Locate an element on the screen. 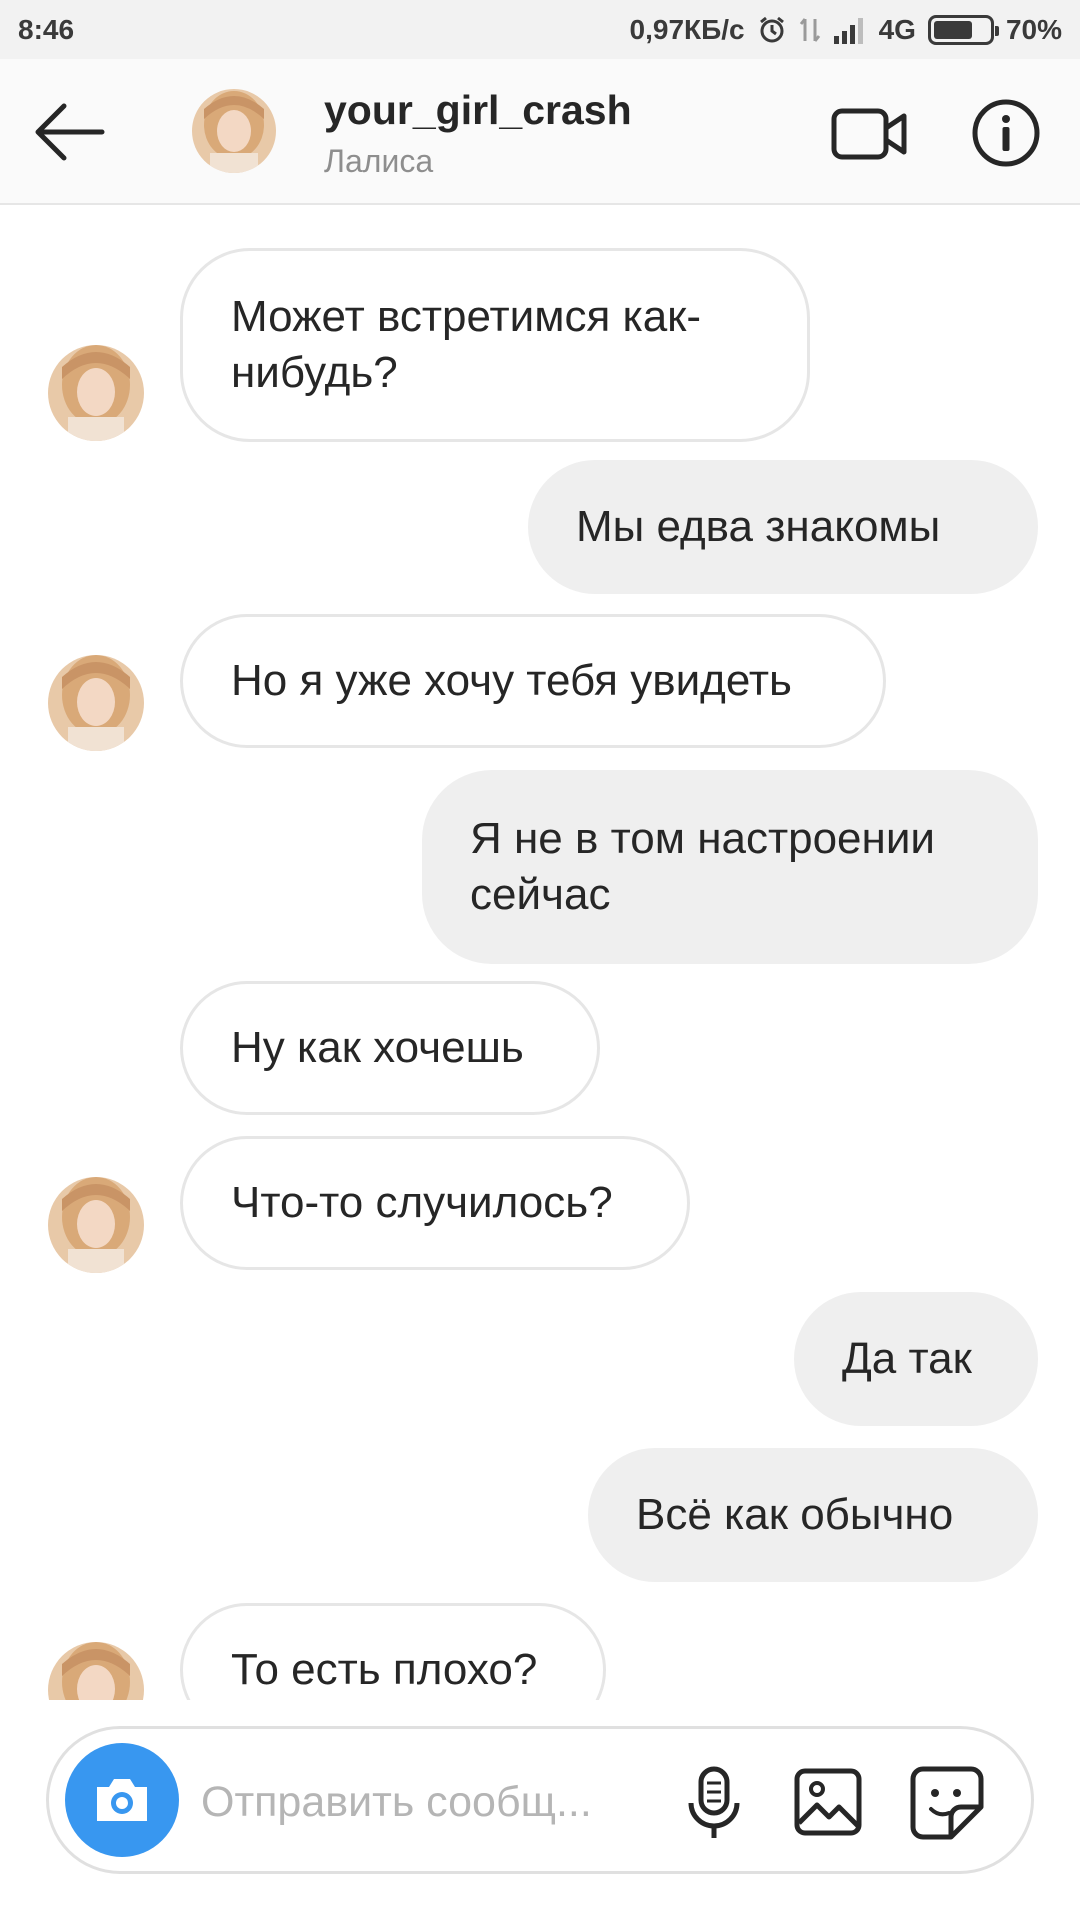 This screenshot has width=1080, height=1920. message-bubble-outgoing: Мы едва знакомы is located at coordinates (783, 527).